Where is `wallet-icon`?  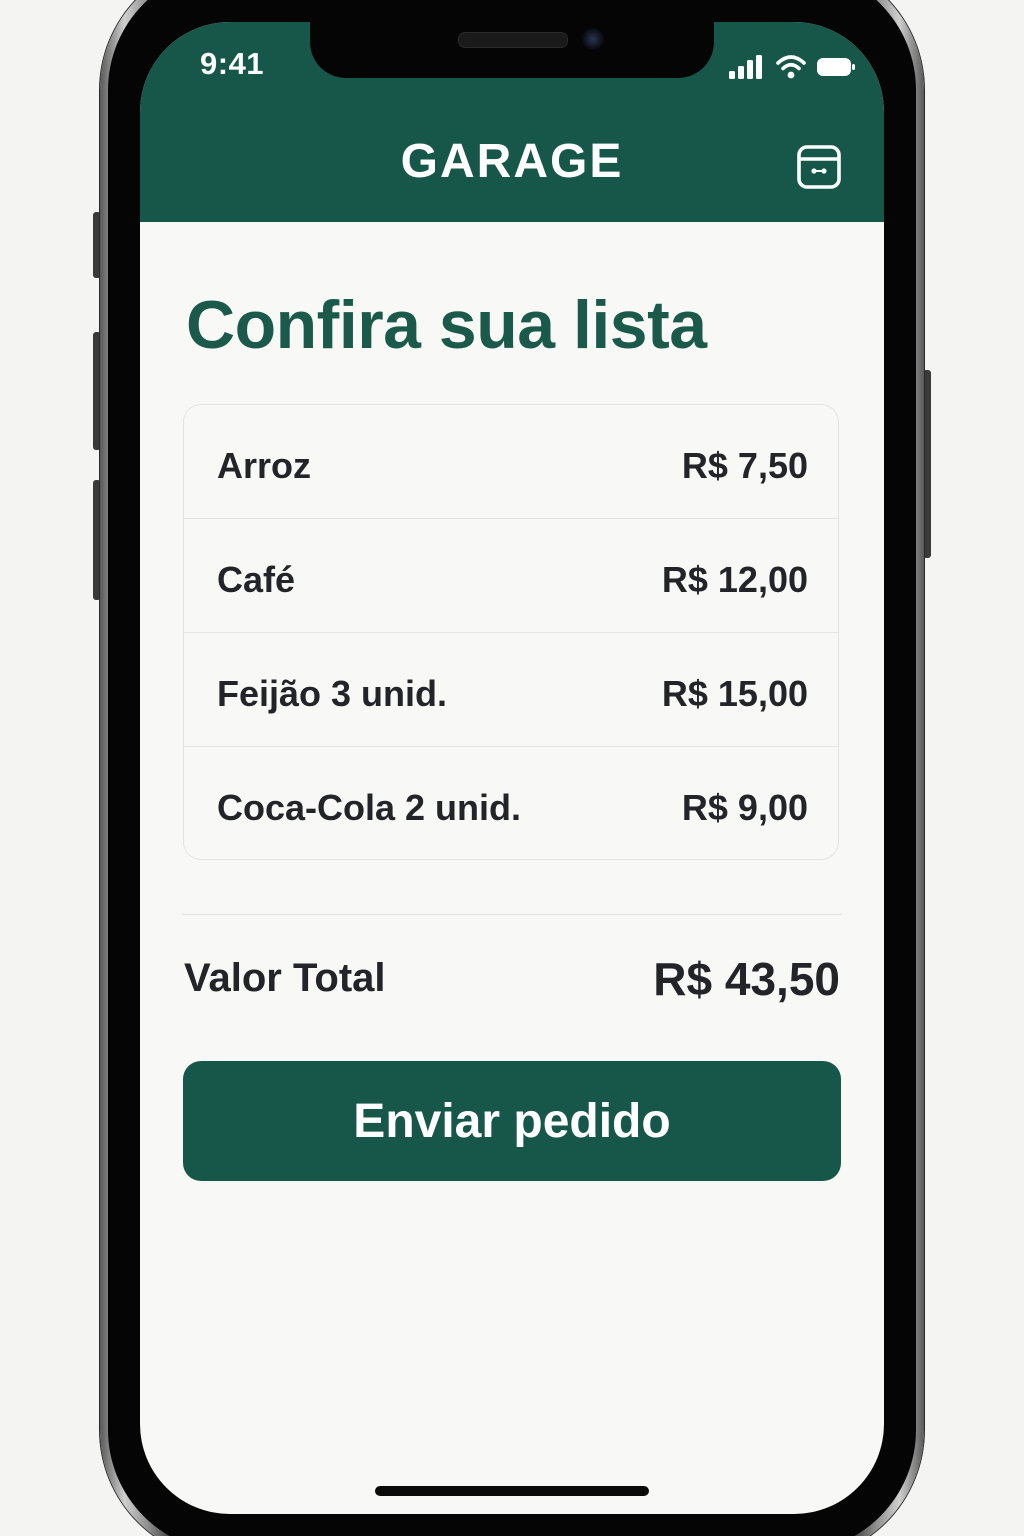
wallet-icon is located at coordinates (819, 167).